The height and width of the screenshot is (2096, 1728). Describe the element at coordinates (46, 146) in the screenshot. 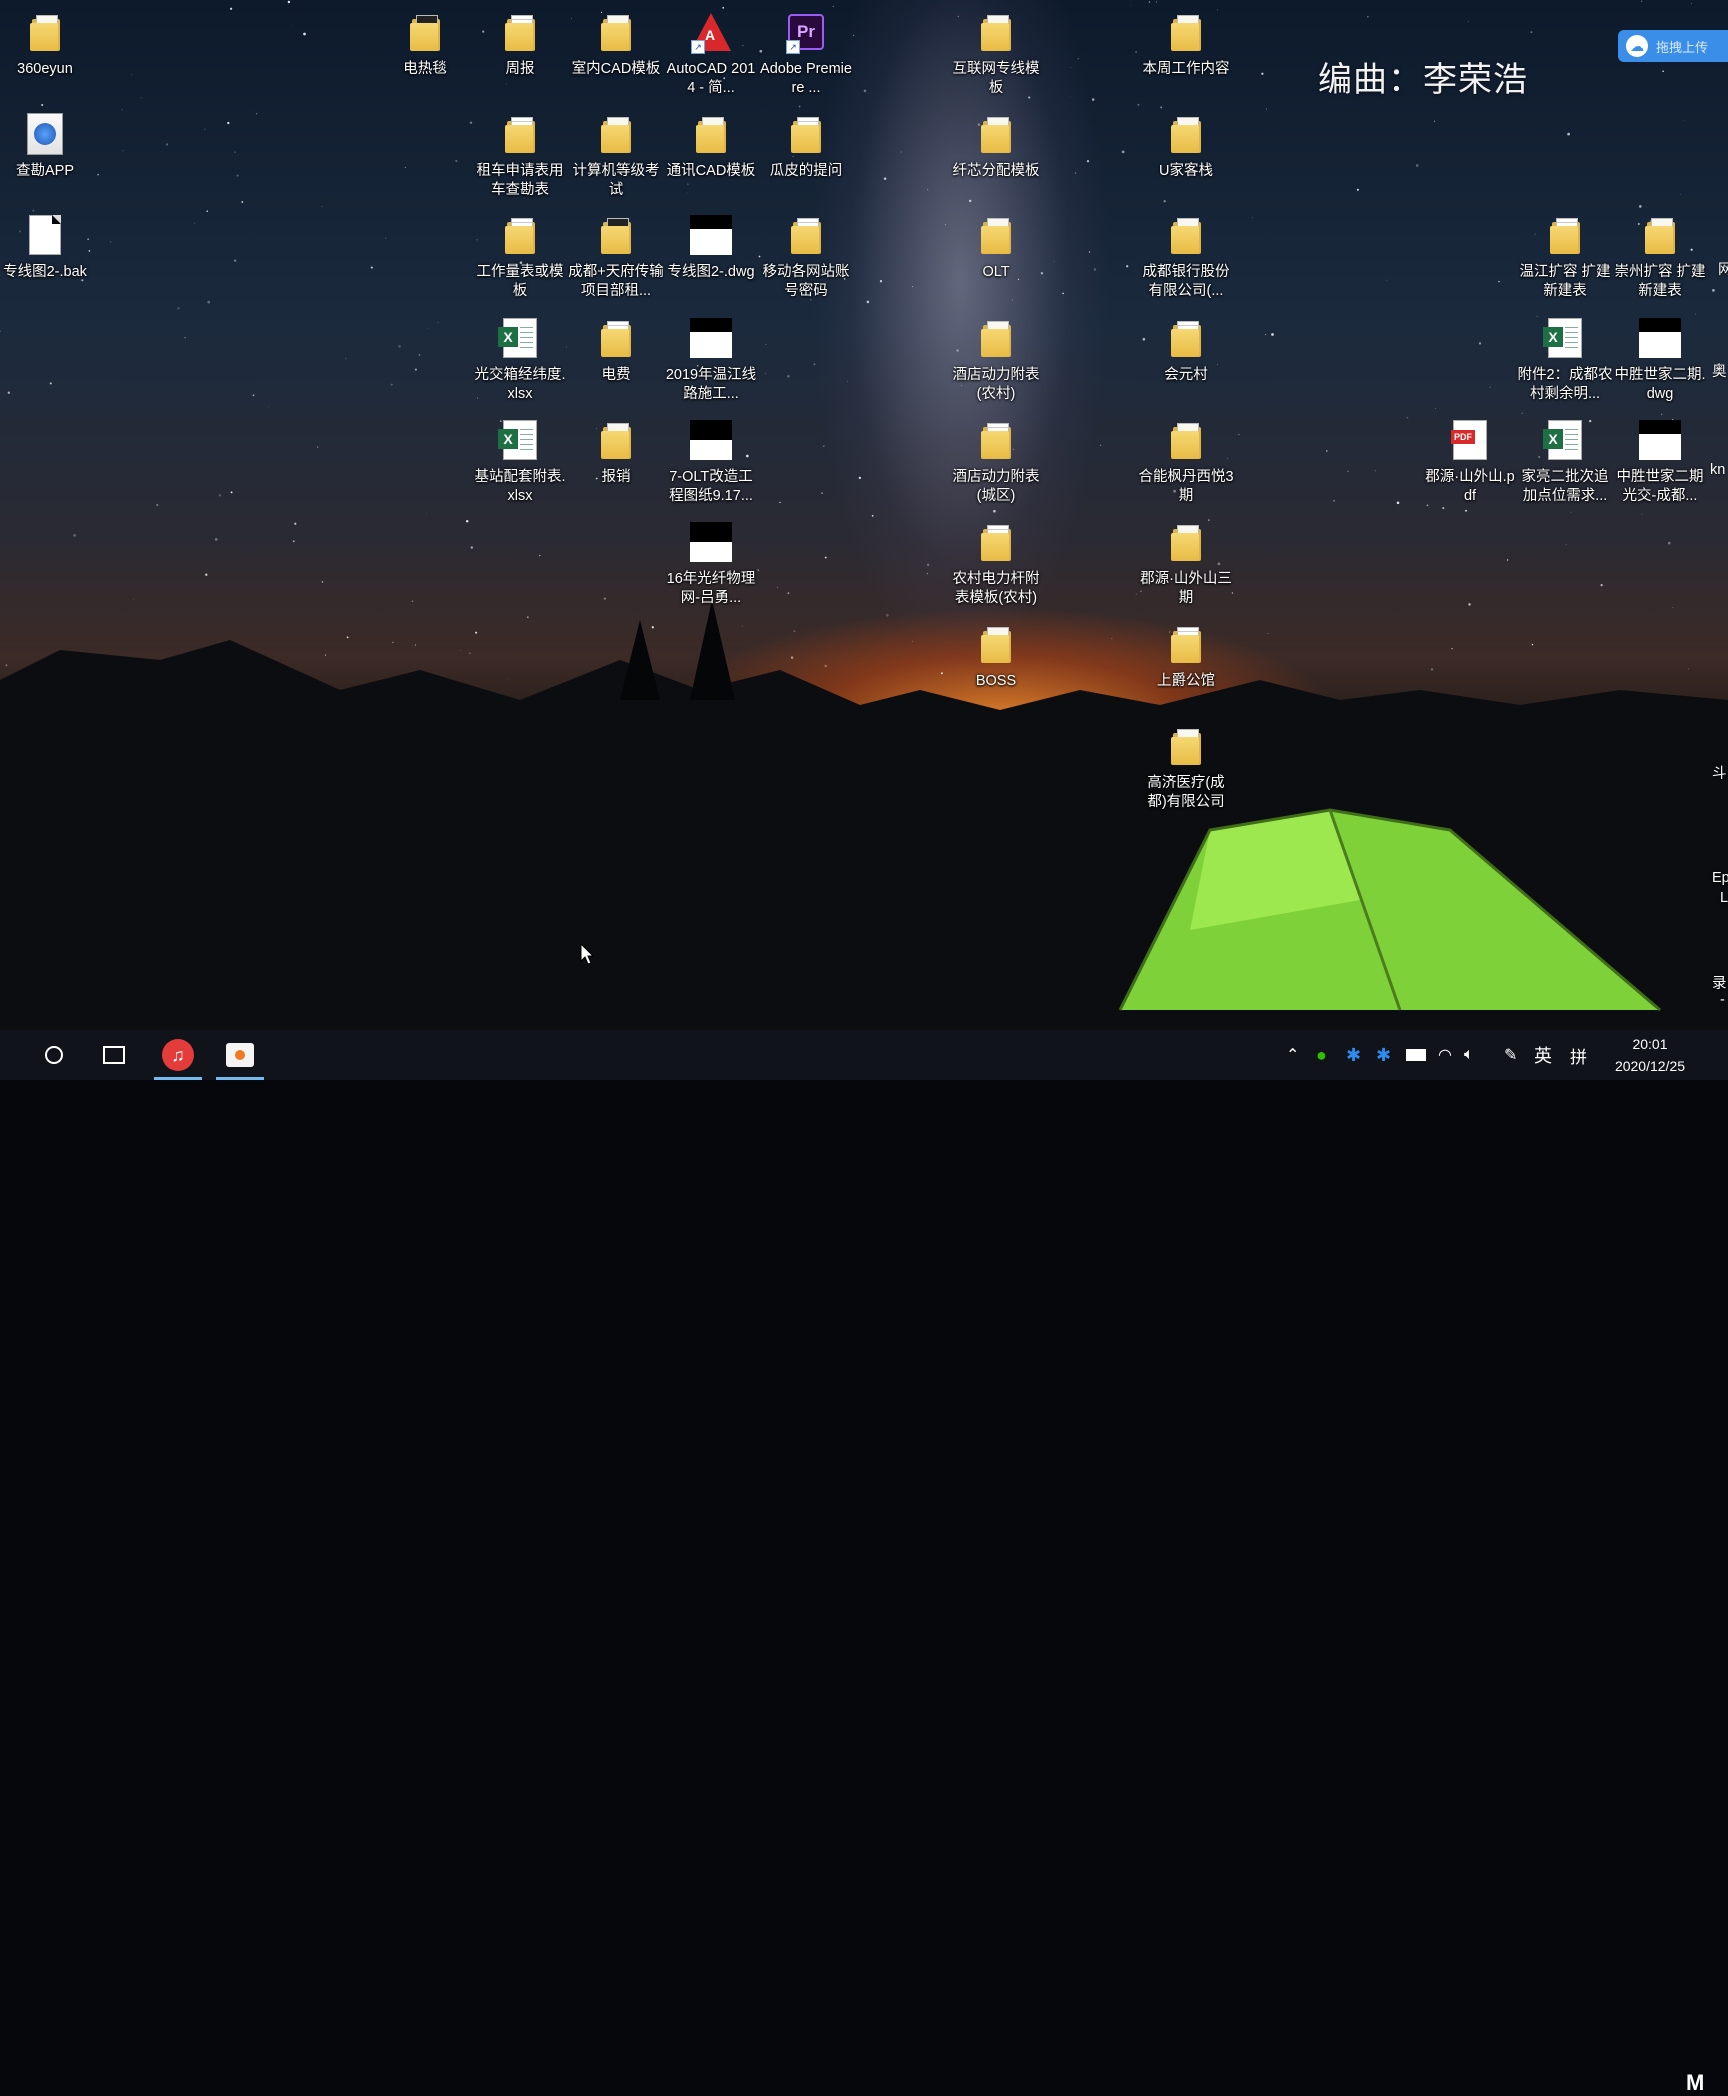

I see `desktop-icon-app: 查勘APP` at that location.